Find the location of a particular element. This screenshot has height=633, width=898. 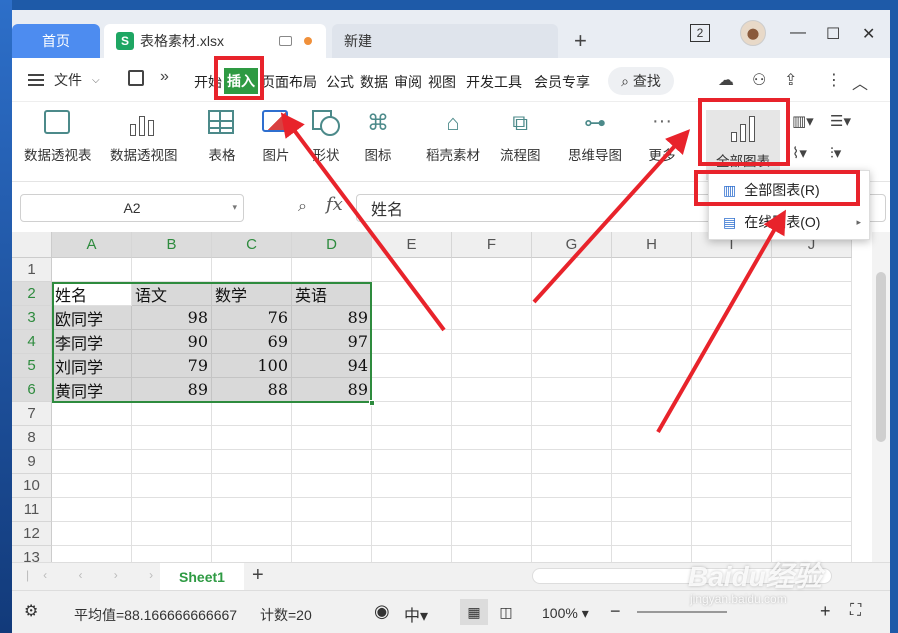

dropdown-all-charts: ▥ 全部图表(R) is located at coordinates (790, 190).